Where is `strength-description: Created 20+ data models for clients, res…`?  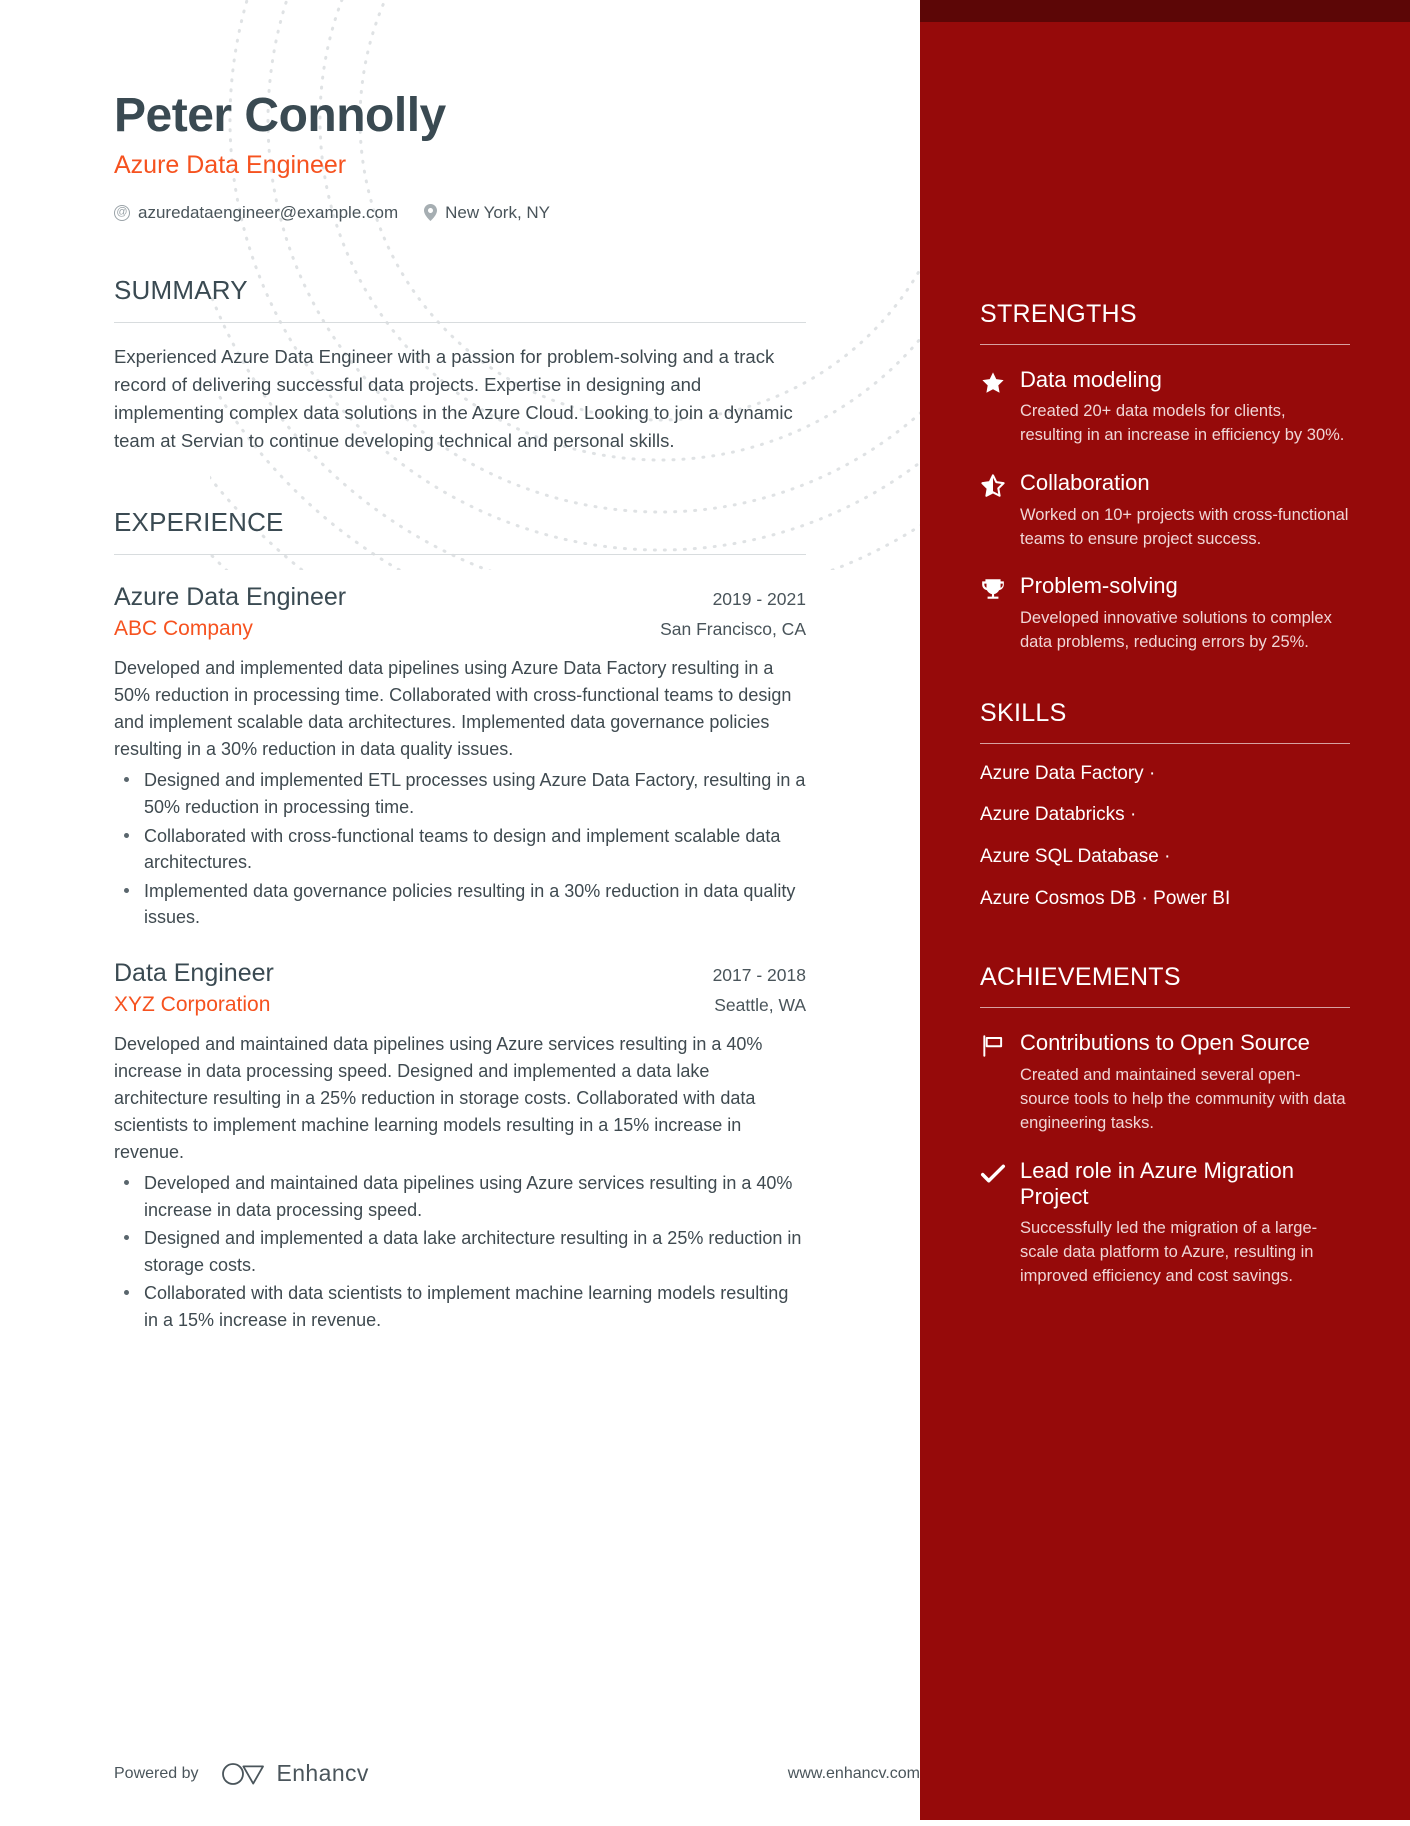 strength-description: Created 20+ data models for clients, res… is located at coordinates (1182, 423).